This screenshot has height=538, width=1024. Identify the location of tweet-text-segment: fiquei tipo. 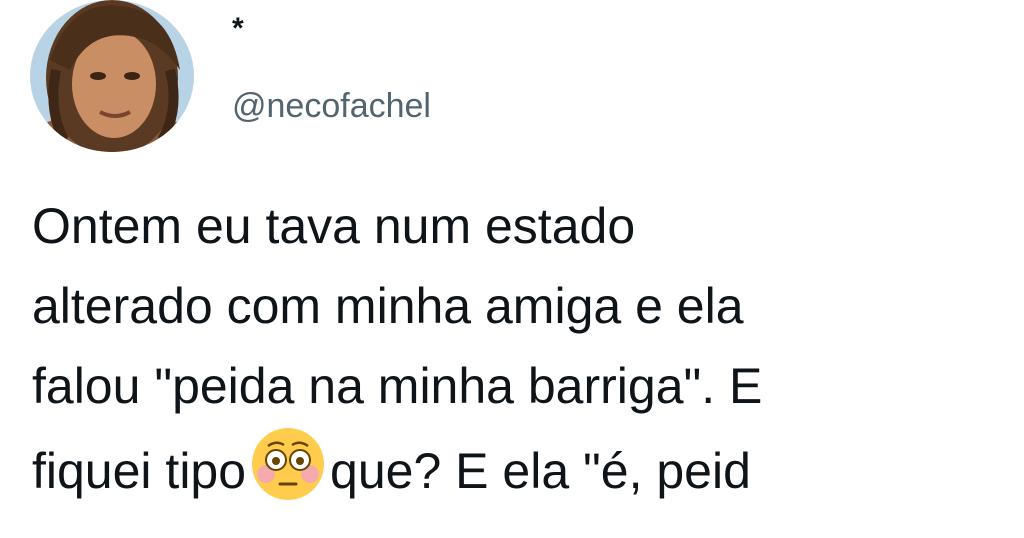
(139, 471).